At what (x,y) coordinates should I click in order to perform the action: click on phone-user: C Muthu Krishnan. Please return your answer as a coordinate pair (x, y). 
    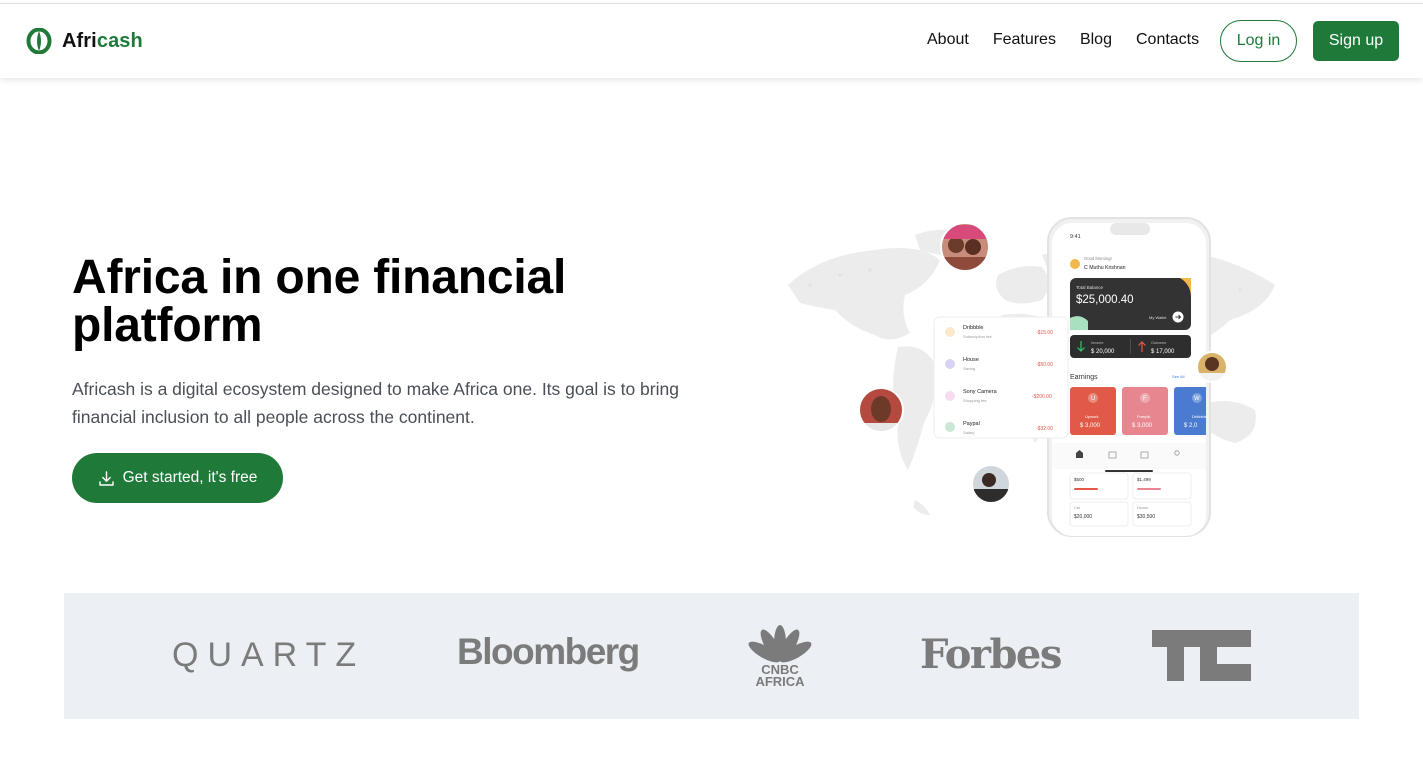
    Looking at the image, I should click on (1105, 268).